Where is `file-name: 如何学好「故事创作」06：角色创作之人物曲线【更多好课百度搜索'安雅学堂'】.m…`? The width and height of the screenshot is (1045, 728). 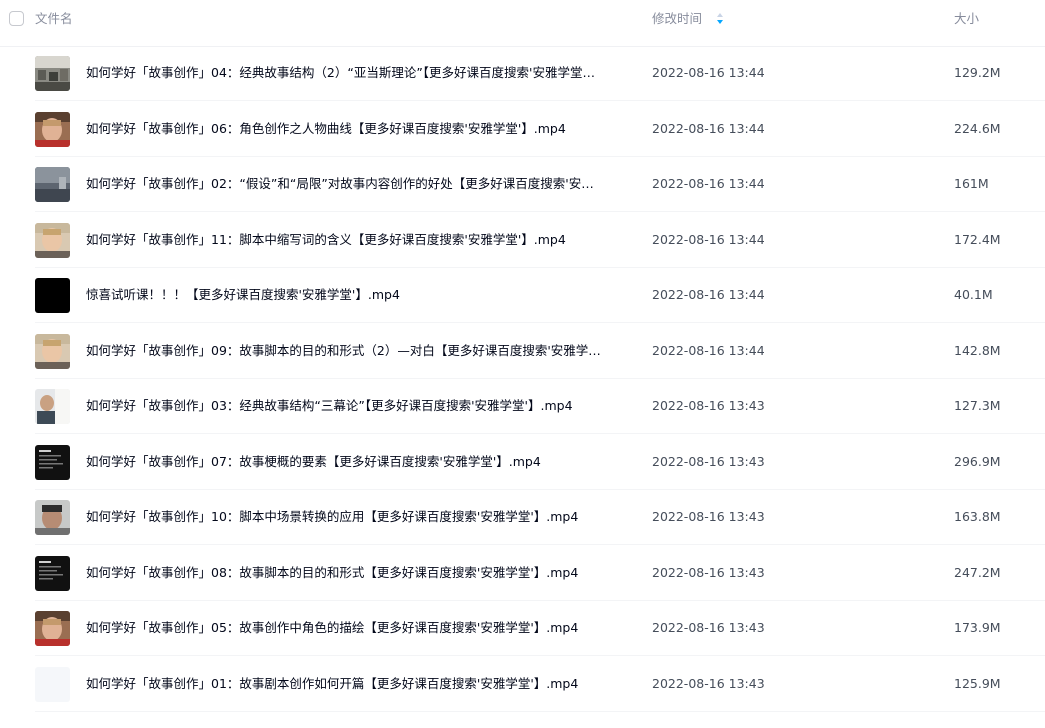
file-name: 如何学好「故事创作」06：角色创作之人物曲线【更多好课百度搜索'安雅学堂'】.m… is located at coordinates (356, 129).